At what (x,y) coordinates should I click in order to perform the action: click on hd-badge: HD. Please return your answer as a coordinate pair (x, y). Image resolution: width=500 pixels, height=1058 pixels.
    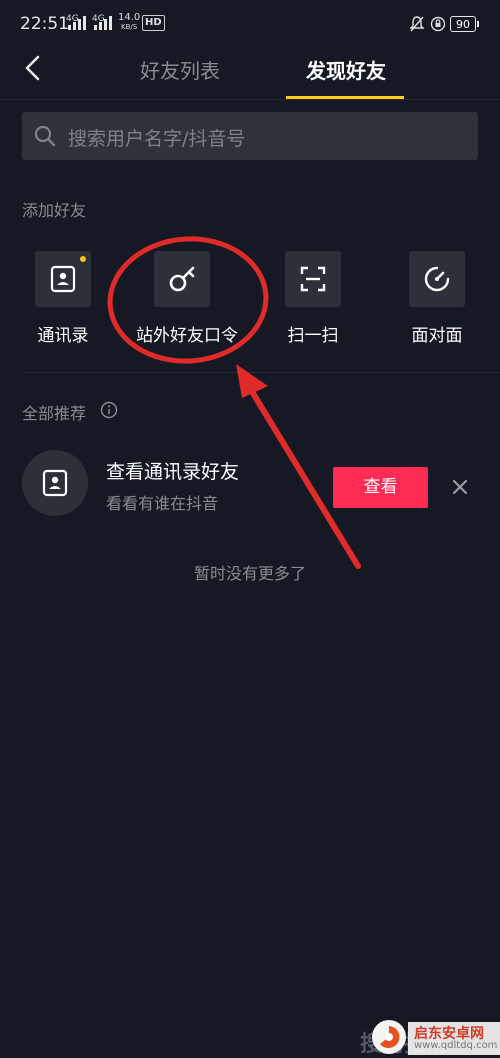
    Looking at the image, I should click on (153, 23).